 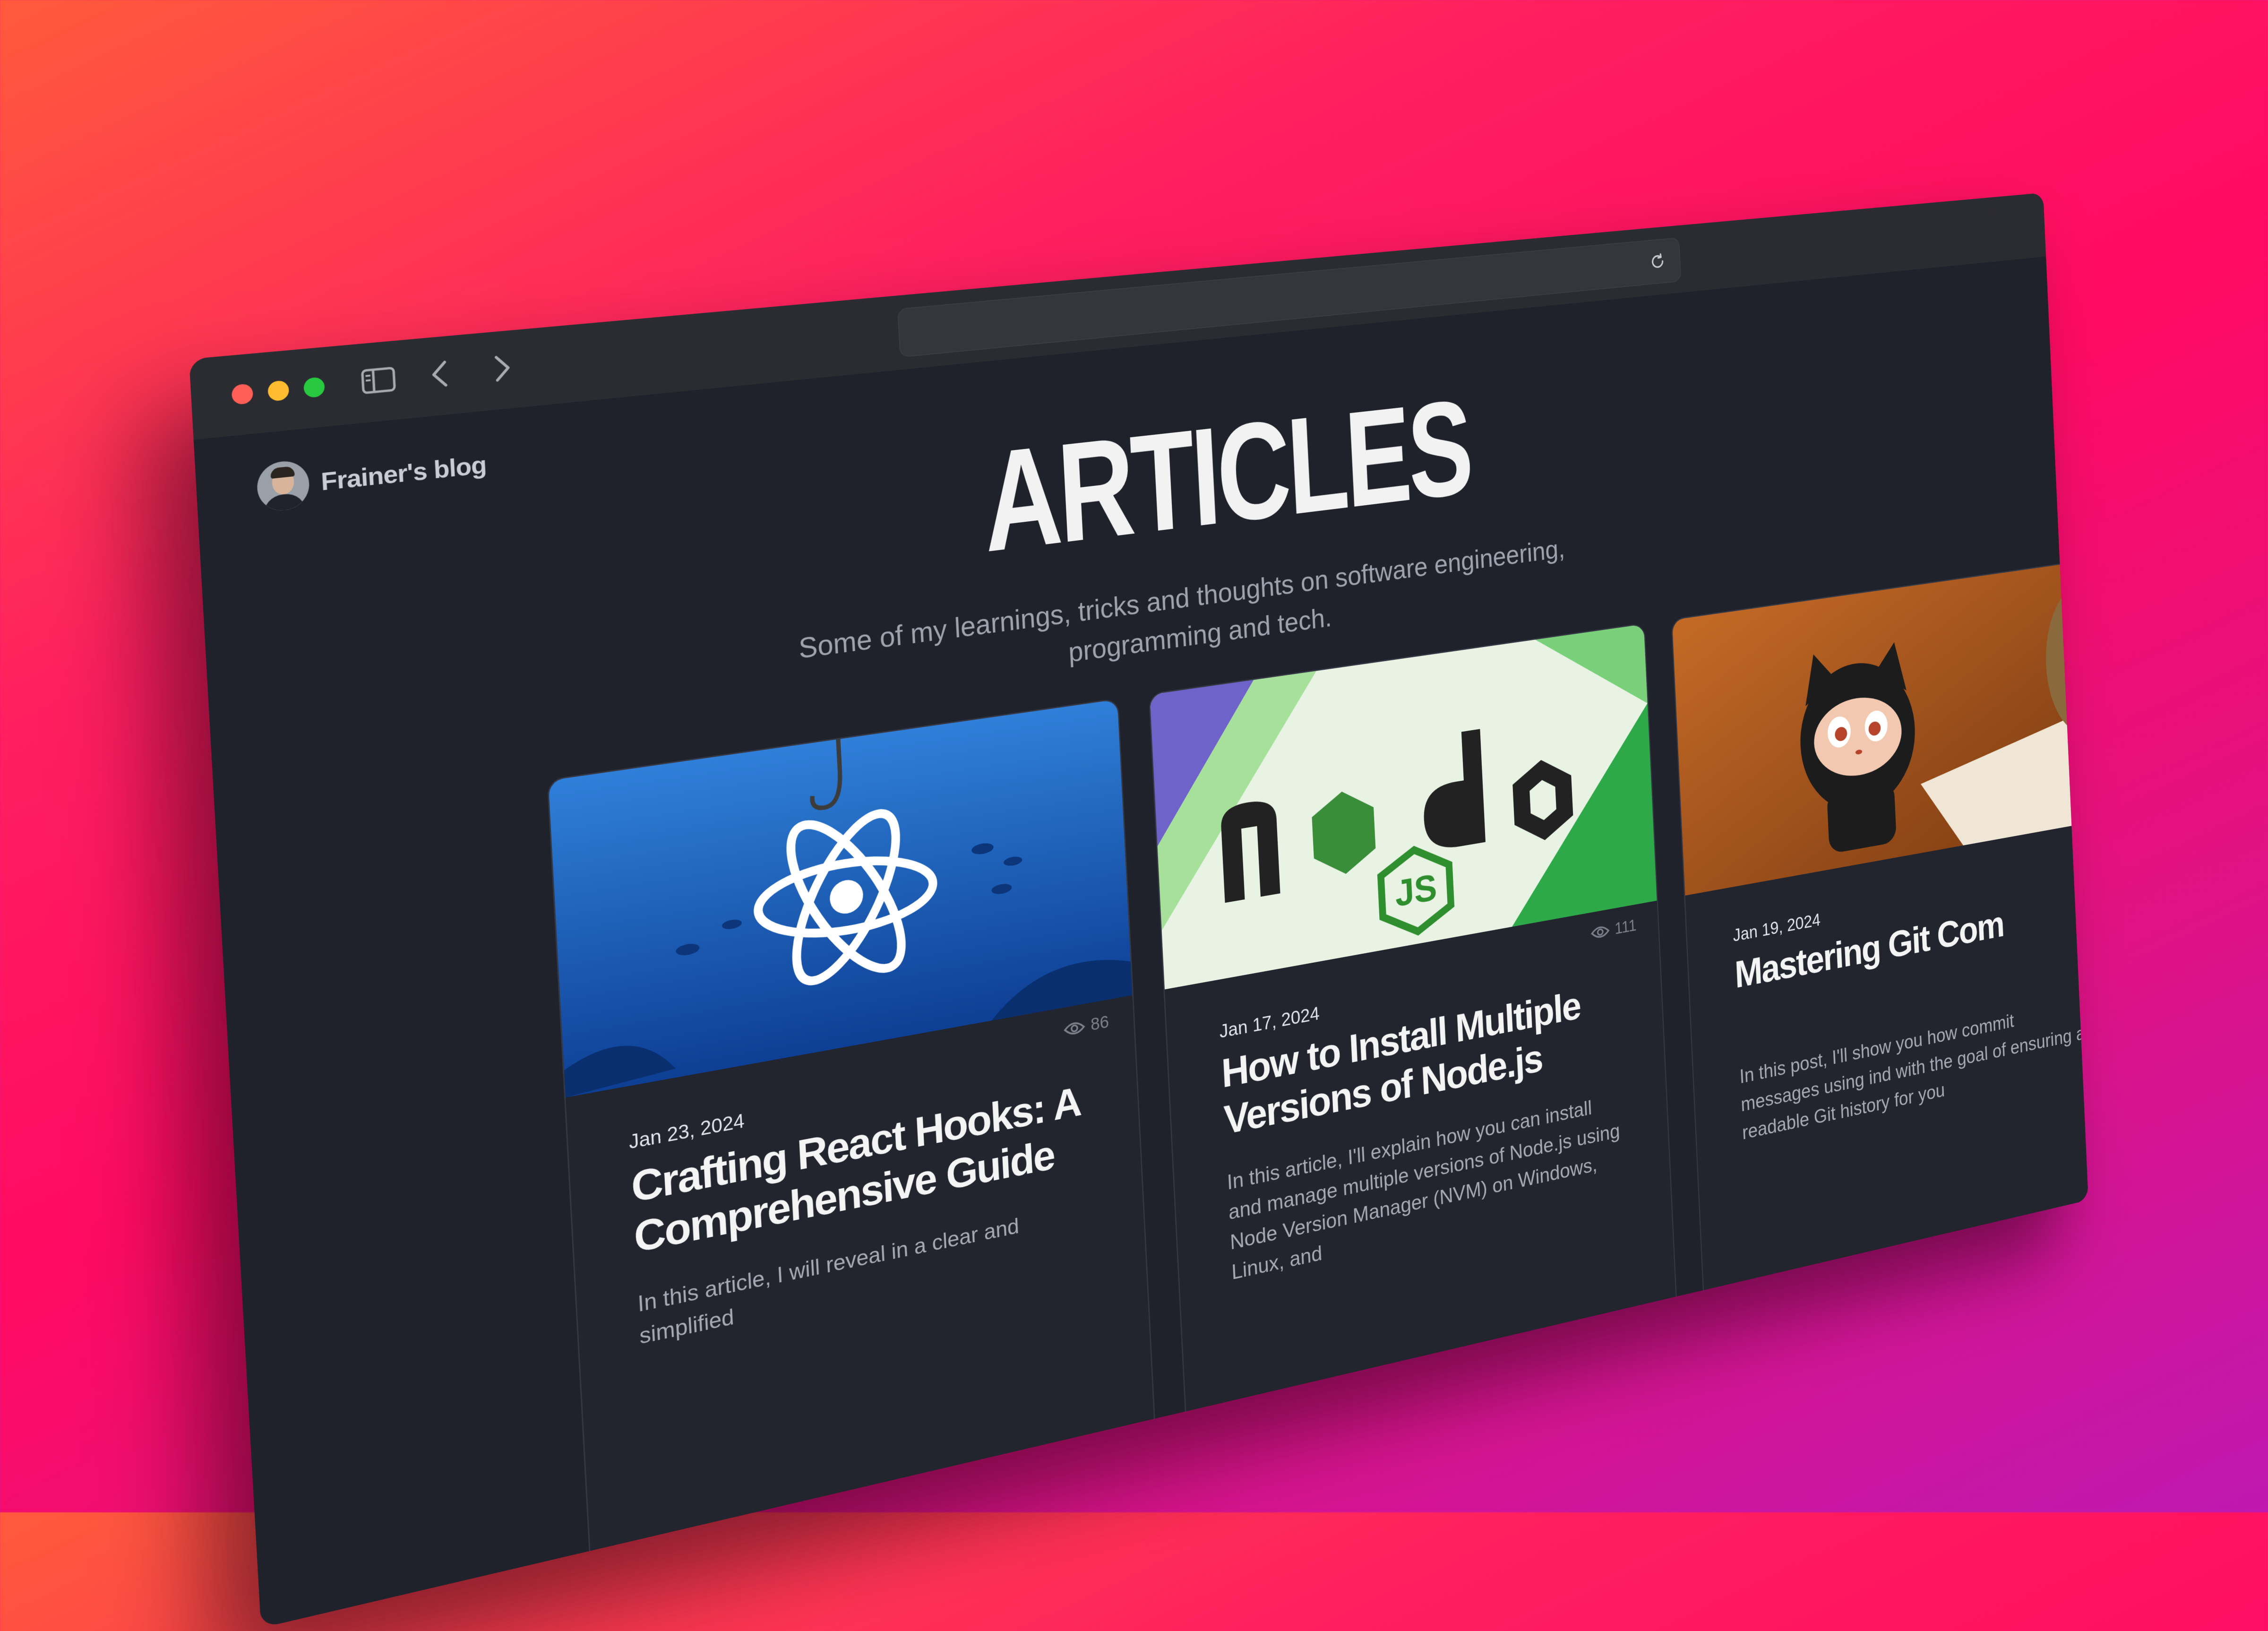 I want to click on reload-button, so click(x=1657, y=261).